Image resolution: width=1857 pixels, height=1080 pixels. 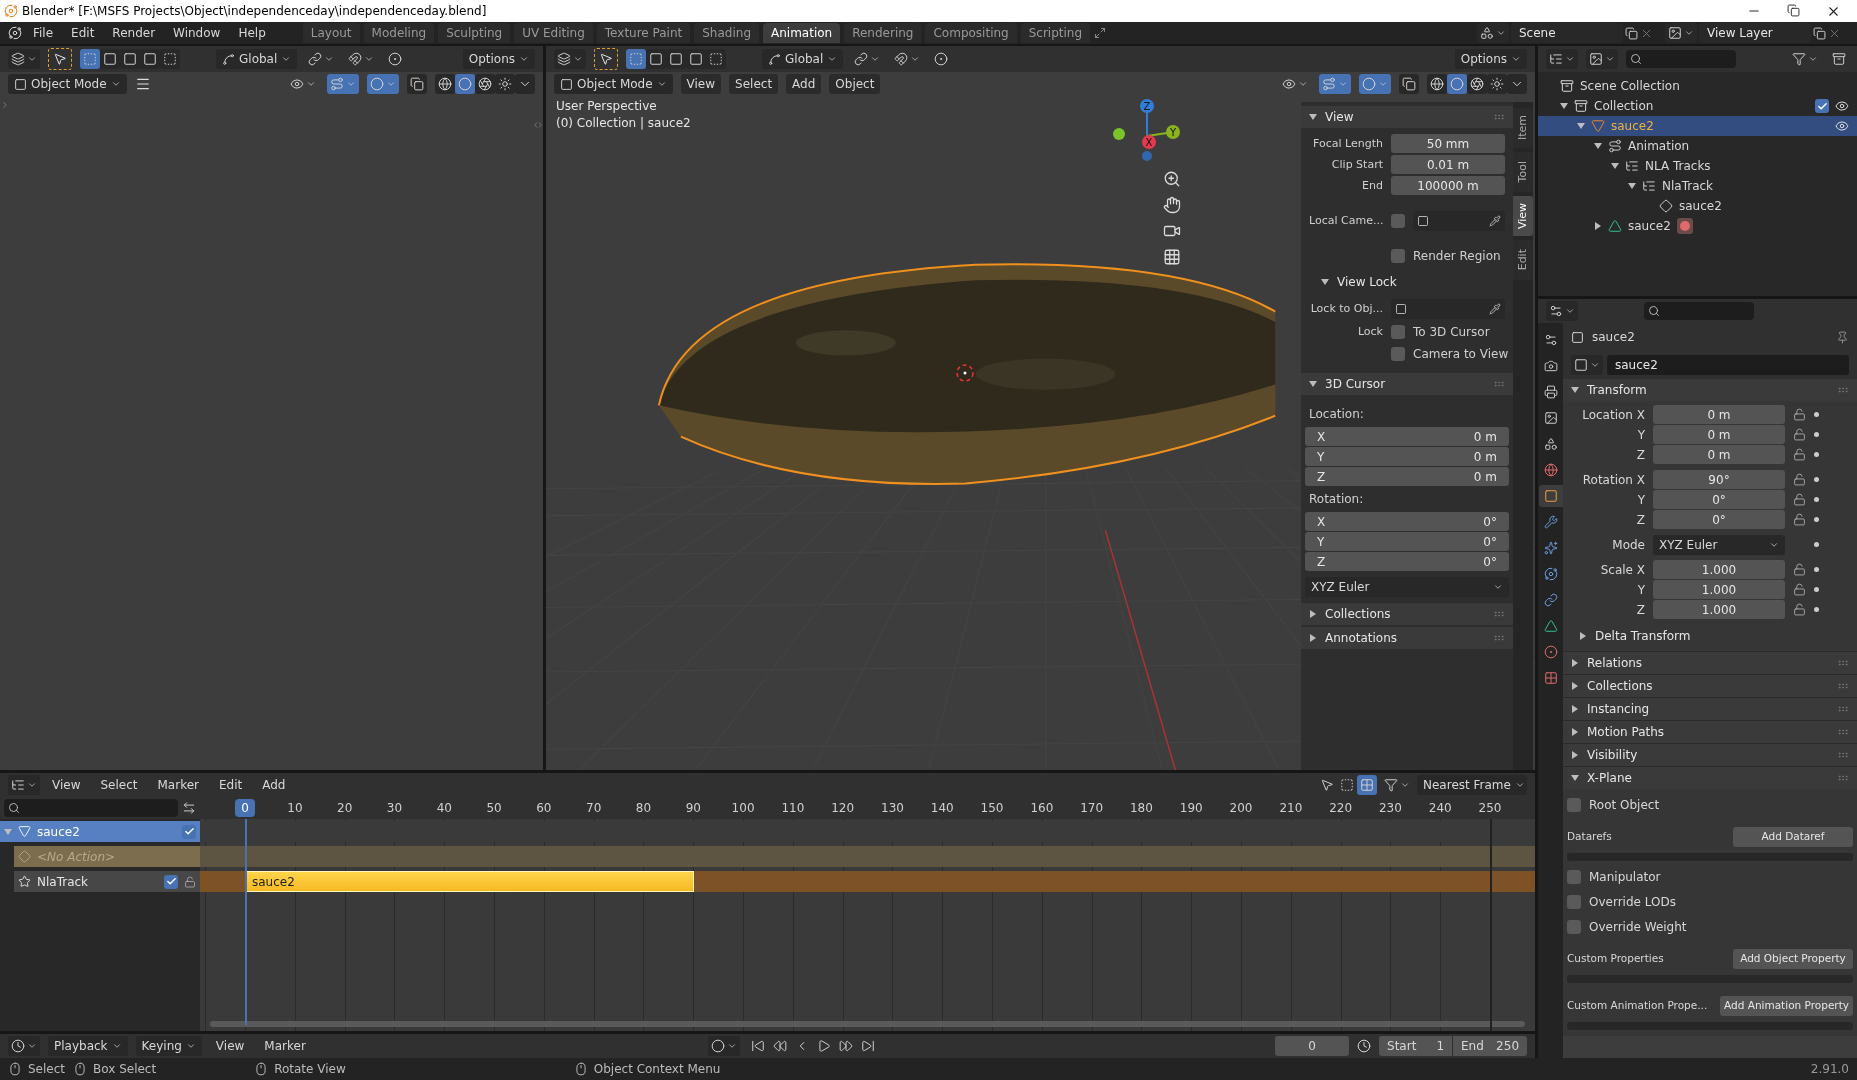 I want to click on frame-number: 30, so click(x=394, y=808).